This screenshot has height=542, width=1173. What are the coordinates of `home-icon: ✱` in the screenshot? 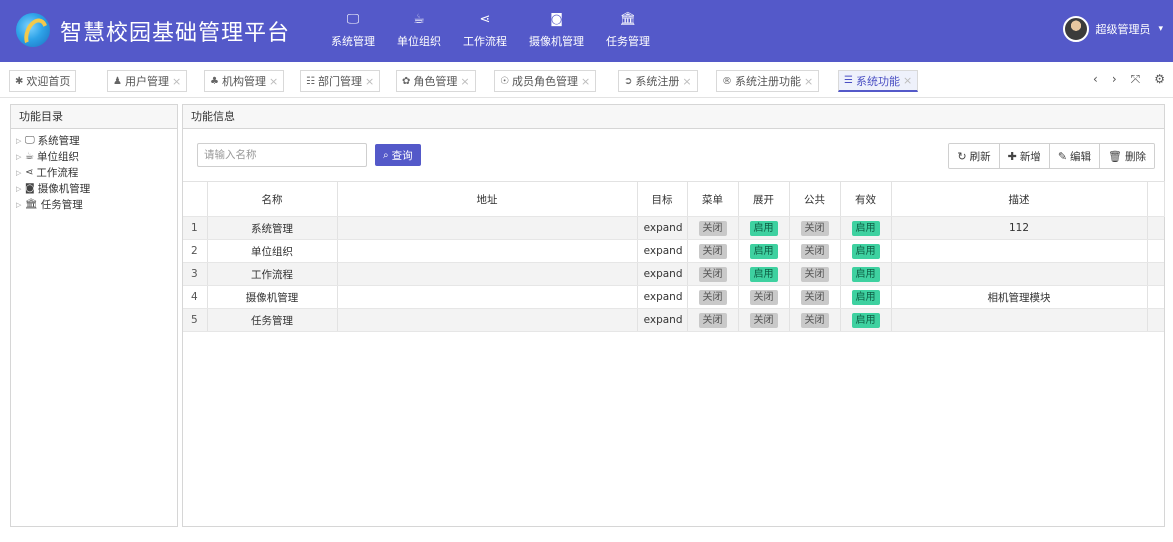 It's located at (19, 81).